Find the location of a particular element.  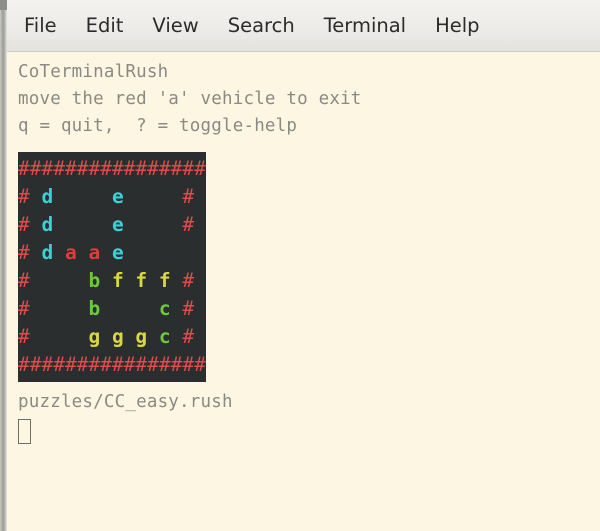

menu-terminal: Terminal is located at coordinates (365, 26).